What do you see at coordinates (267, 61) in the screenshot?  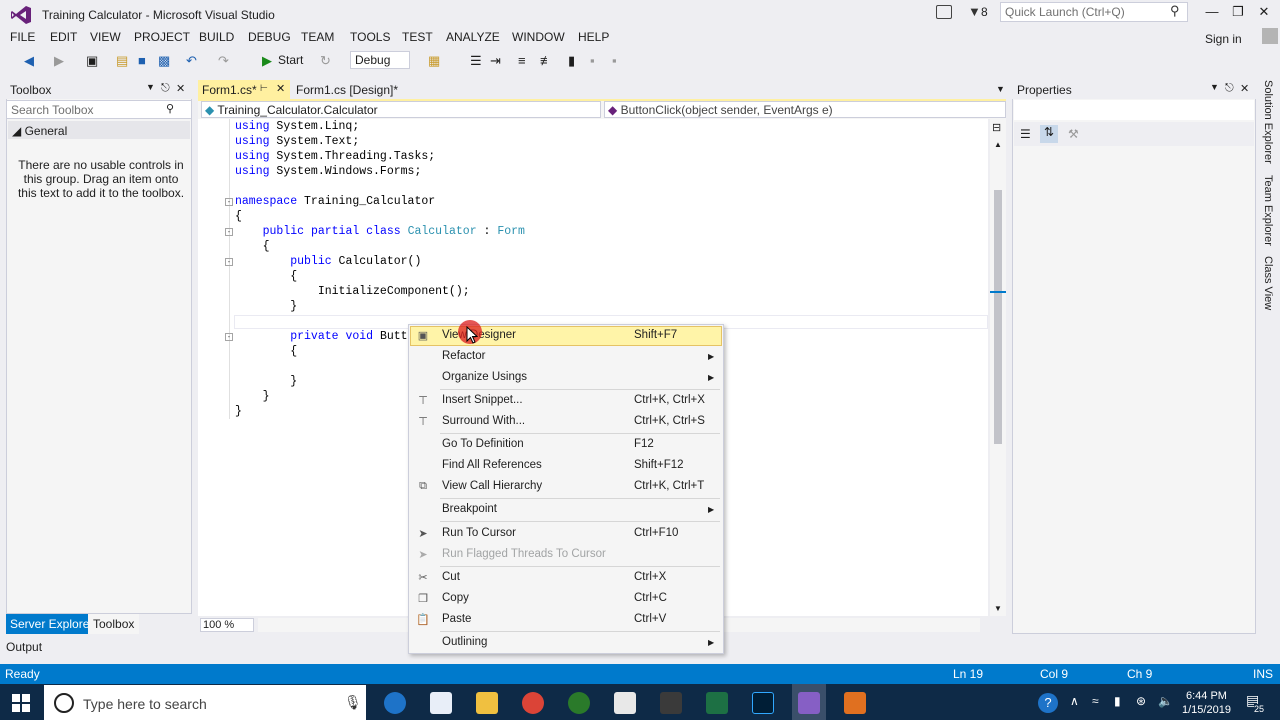 I see `start-icon: ▶` at bounding box center [267, 61].